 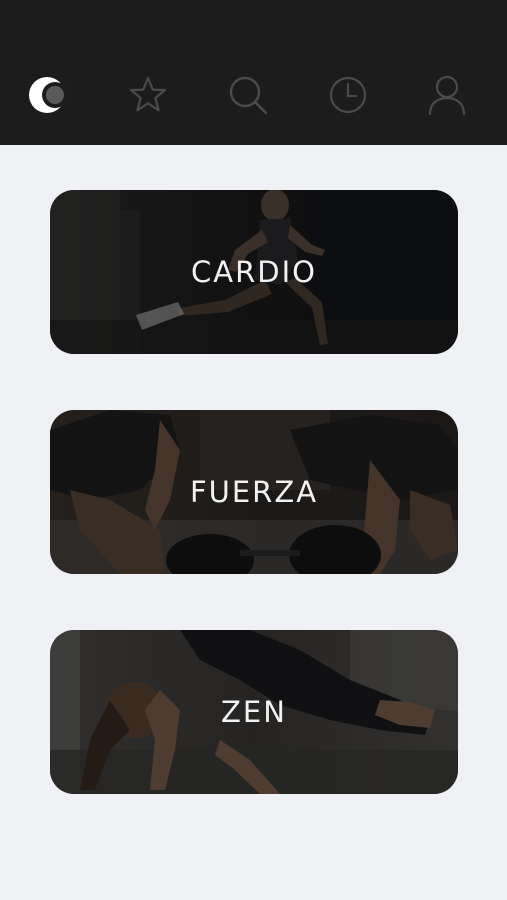 I want to click on search-icon, so click(x=248, y=95).